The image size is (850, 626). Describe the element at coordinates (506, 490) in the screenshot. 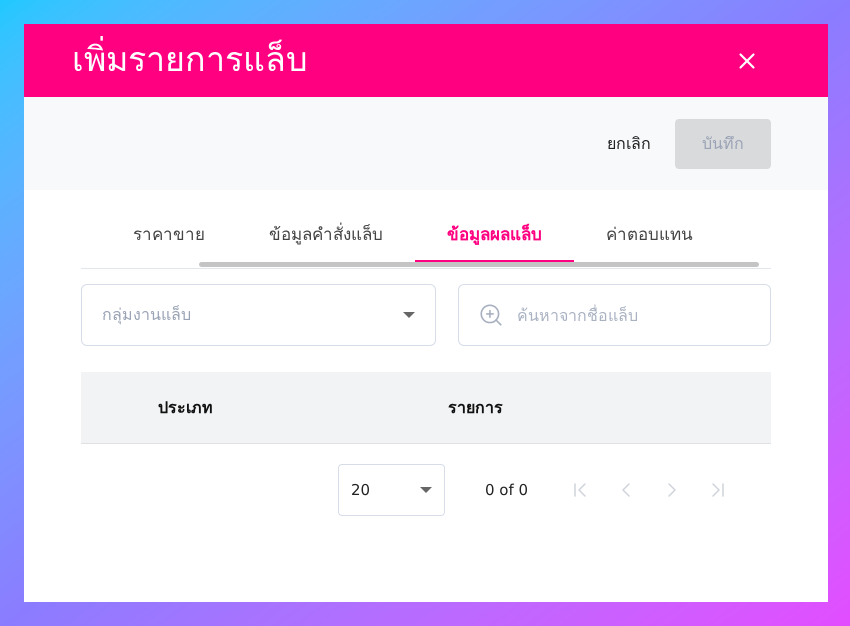

I see `page-range: 0 of 0` at that location.